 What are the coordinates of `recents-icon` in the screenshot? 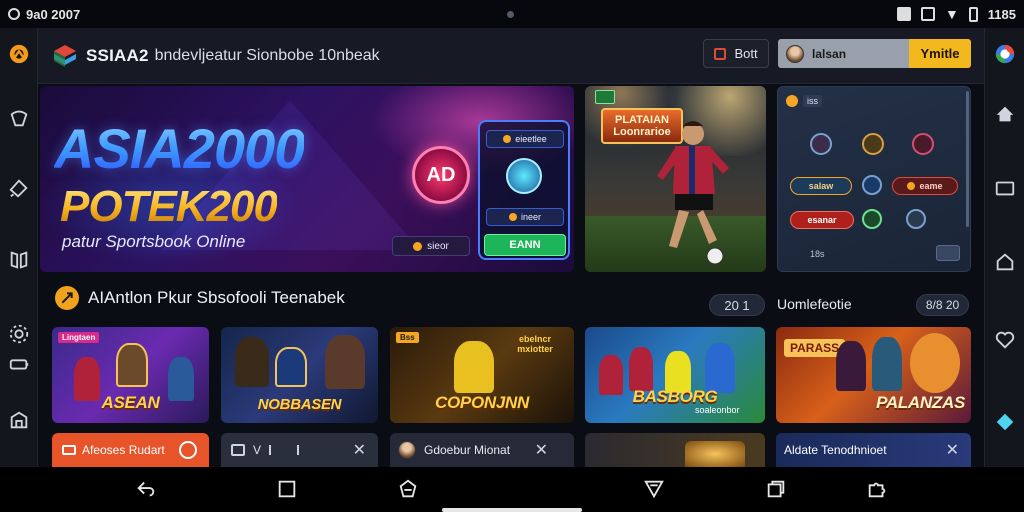 It's located at (776, 489).